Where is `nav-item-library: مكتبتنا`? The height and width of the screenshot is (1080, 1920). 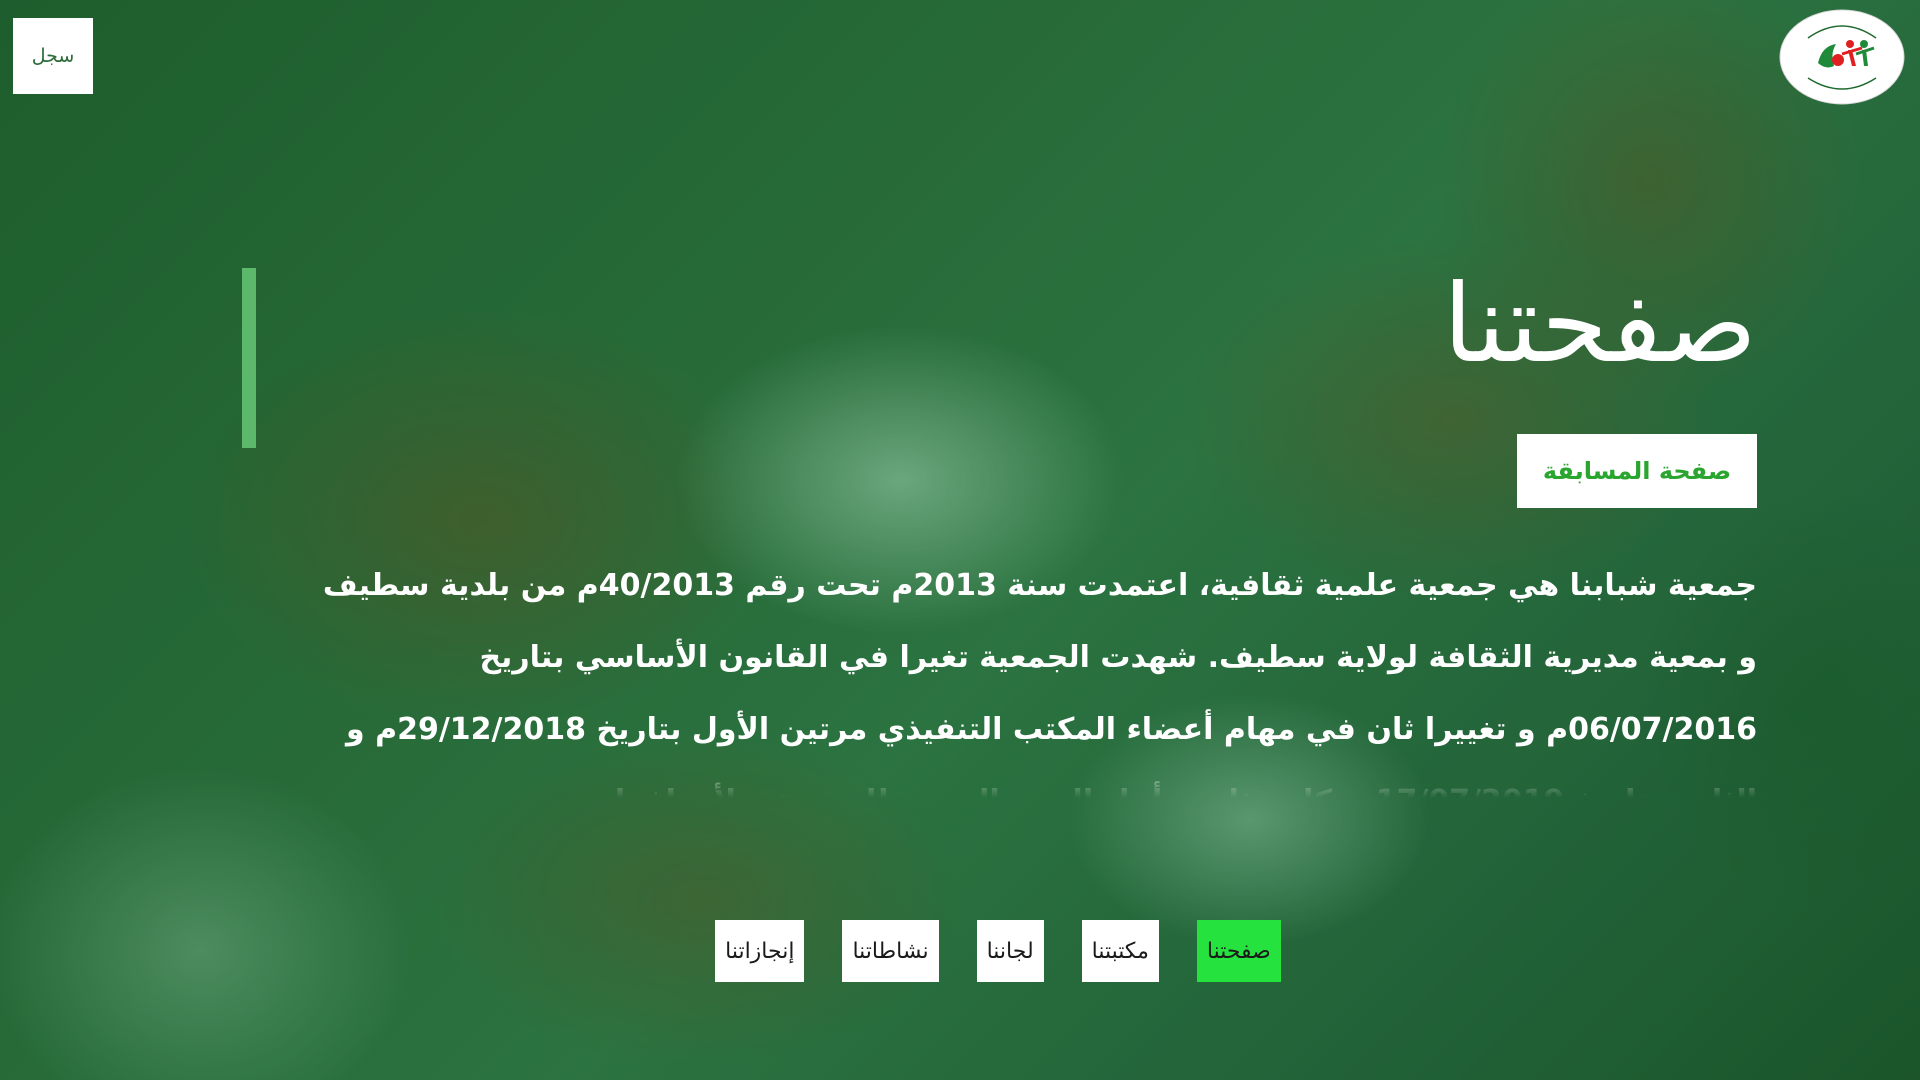
nav-item-library: مكتبتنا is located at coordinates (1120, 951).